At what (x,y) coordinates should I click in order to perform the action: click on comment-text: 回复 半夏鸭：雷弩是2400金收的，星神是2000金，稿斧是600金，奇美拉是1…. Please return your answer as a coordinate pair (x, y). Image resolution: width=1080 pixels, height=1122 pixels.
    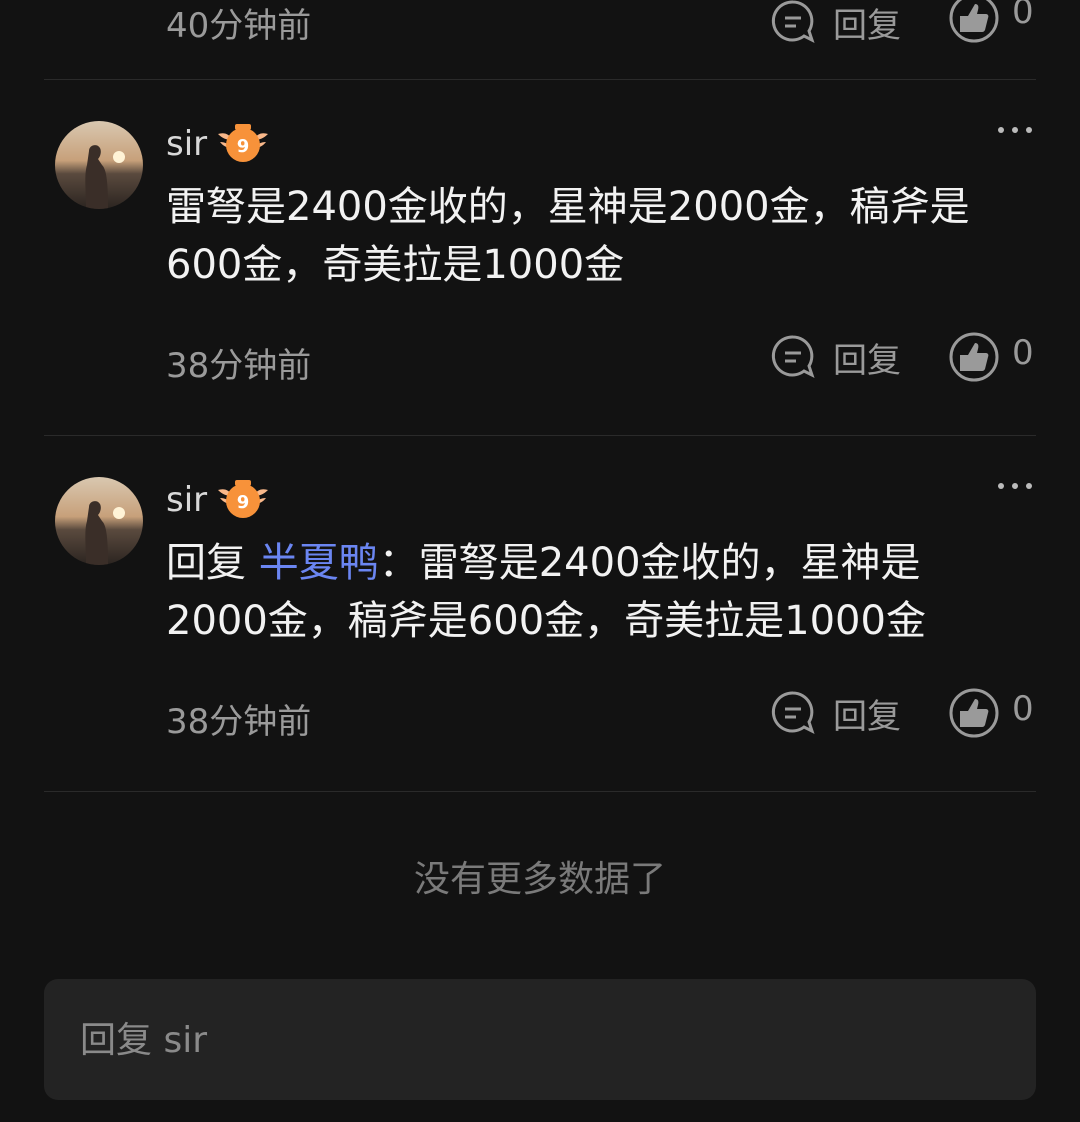
    Looking at the image, I should click on (591, 592).